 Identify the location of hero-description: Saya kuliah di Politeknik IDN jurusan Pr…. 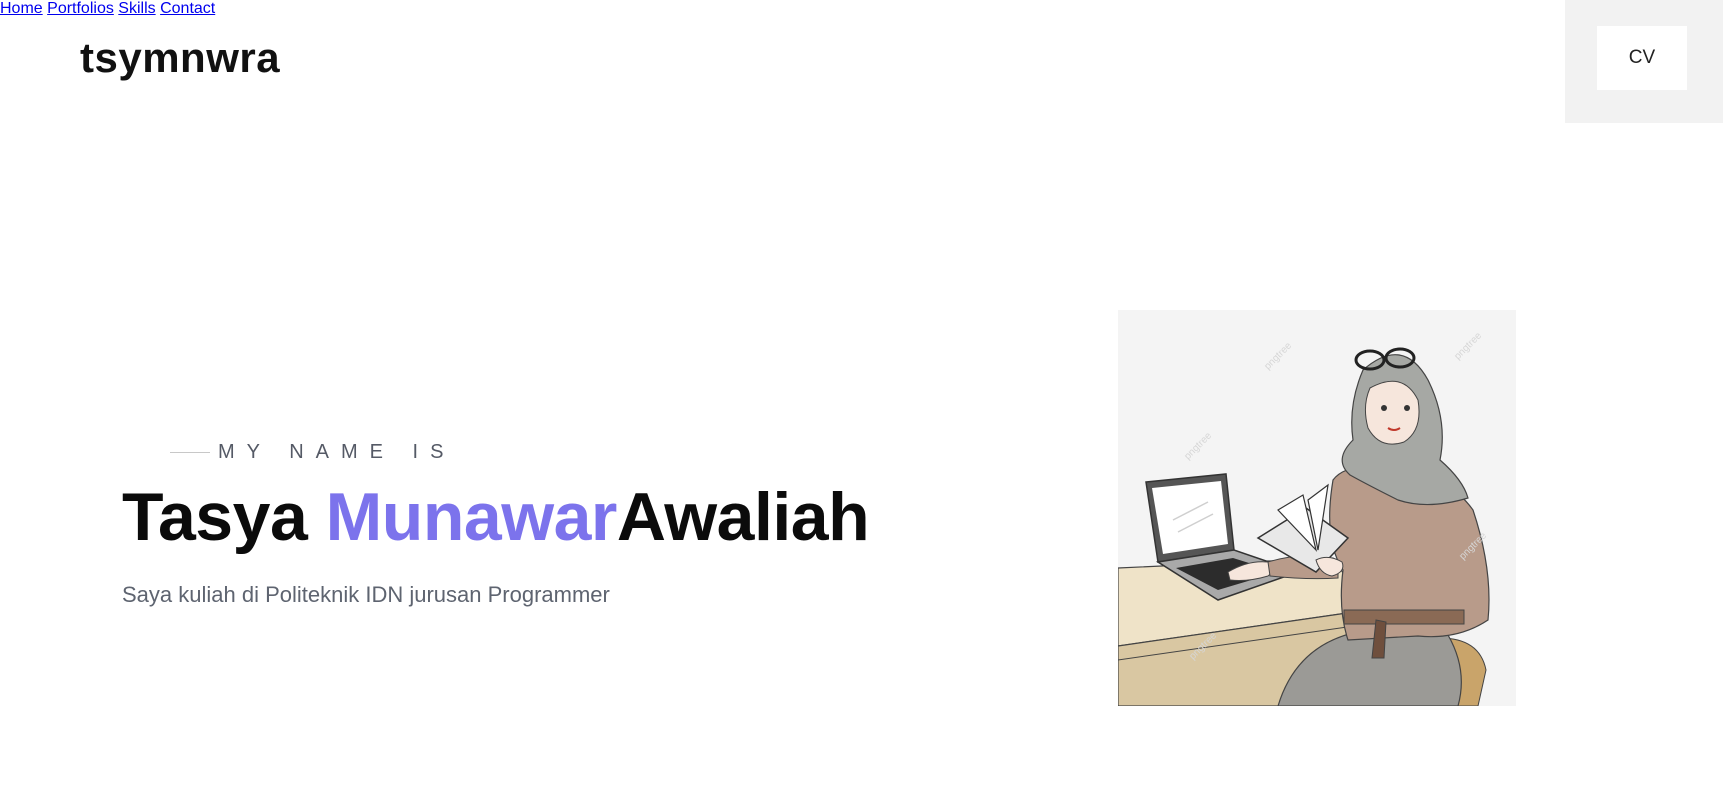
(366, 594).